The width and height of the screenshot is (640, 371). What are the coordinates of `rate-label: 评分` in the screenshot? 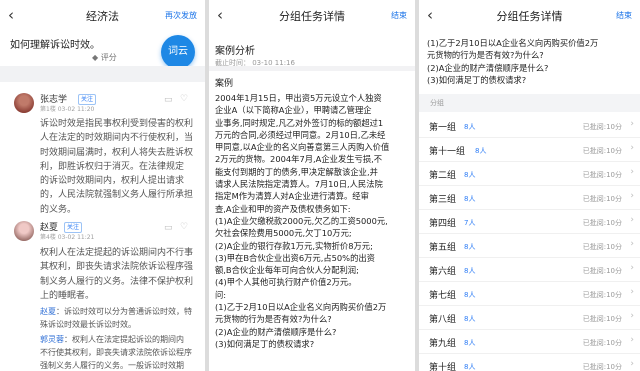 It's located at (108, 57).